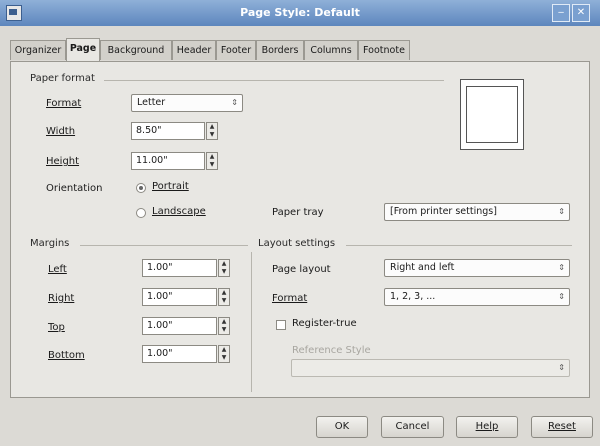  I want to click on tab-organizer: Organizer, so click(38, 50).